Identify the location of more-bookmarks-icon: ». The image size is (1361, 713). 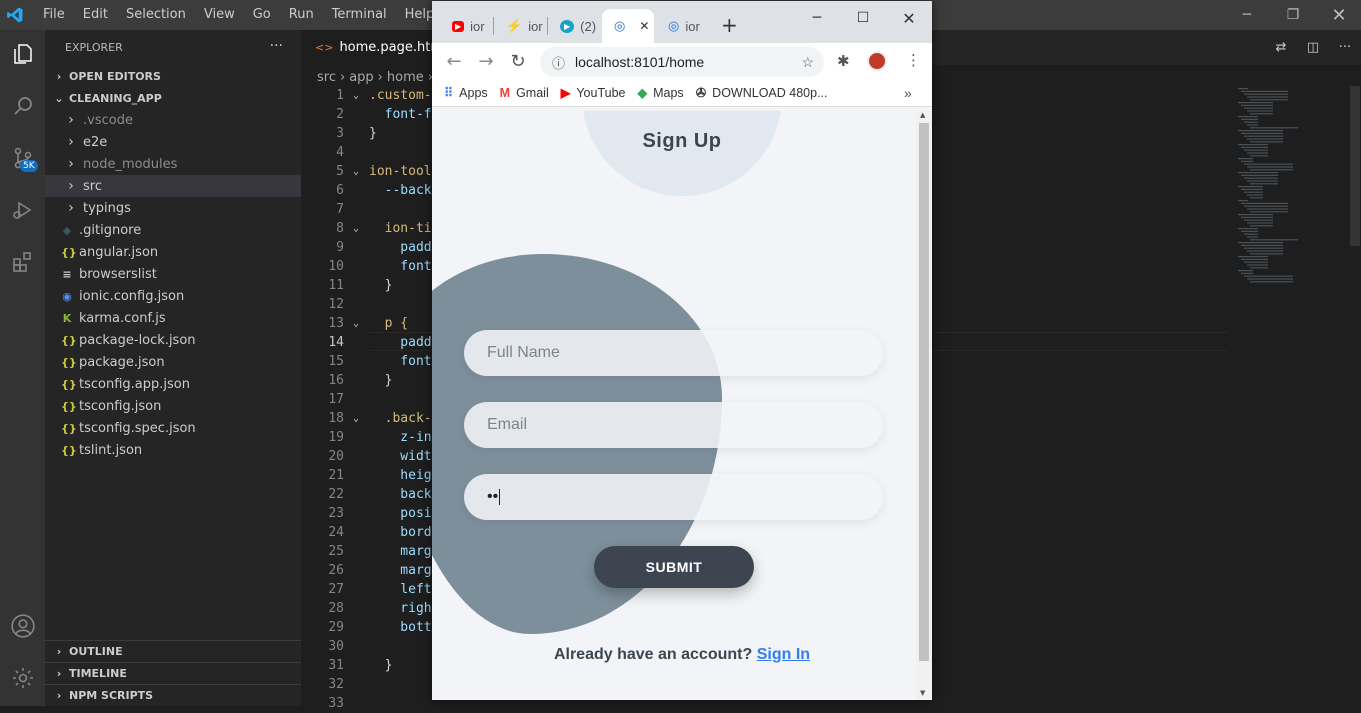
(908, 93).